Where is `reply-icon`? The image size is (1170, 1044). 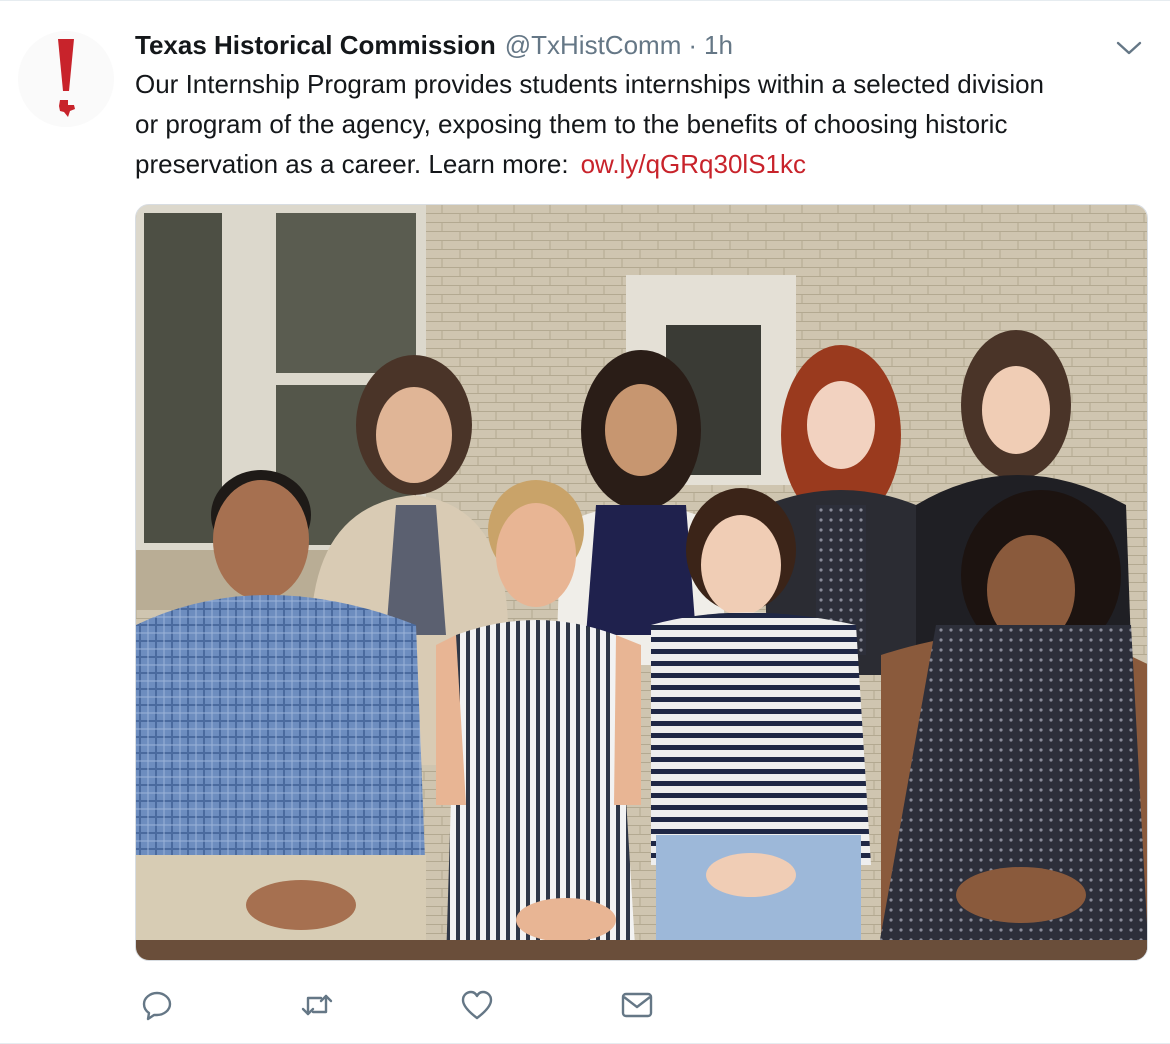 reply-icon is located at coordinates (157, 1006).